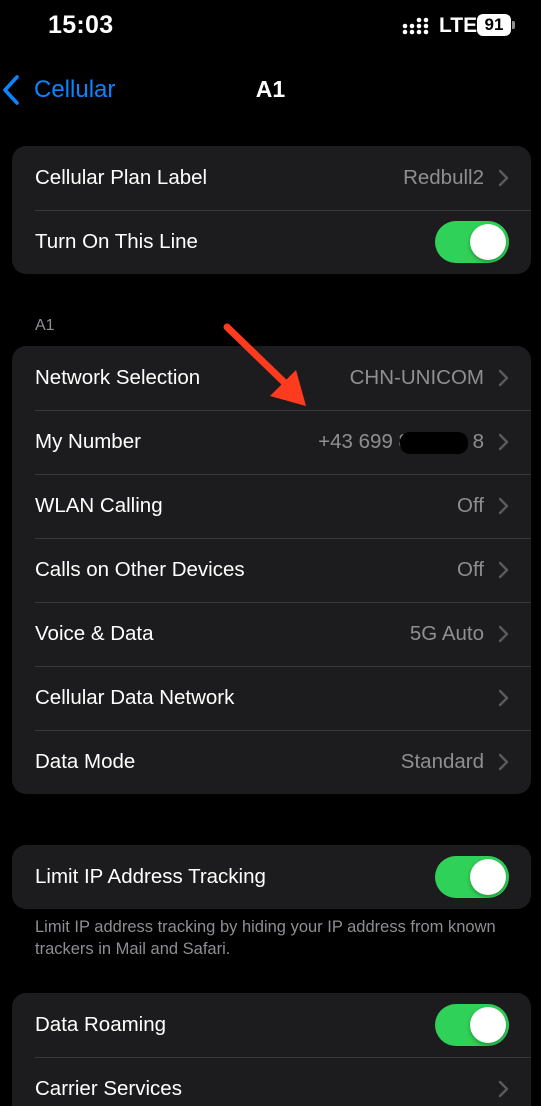 The width and height of the screenshot is (541, 1106). What do you see at coordinates (140, 569) in the screenshot?
I see `row-label: Calls on Other Devices` at bounding box center [140, 569].